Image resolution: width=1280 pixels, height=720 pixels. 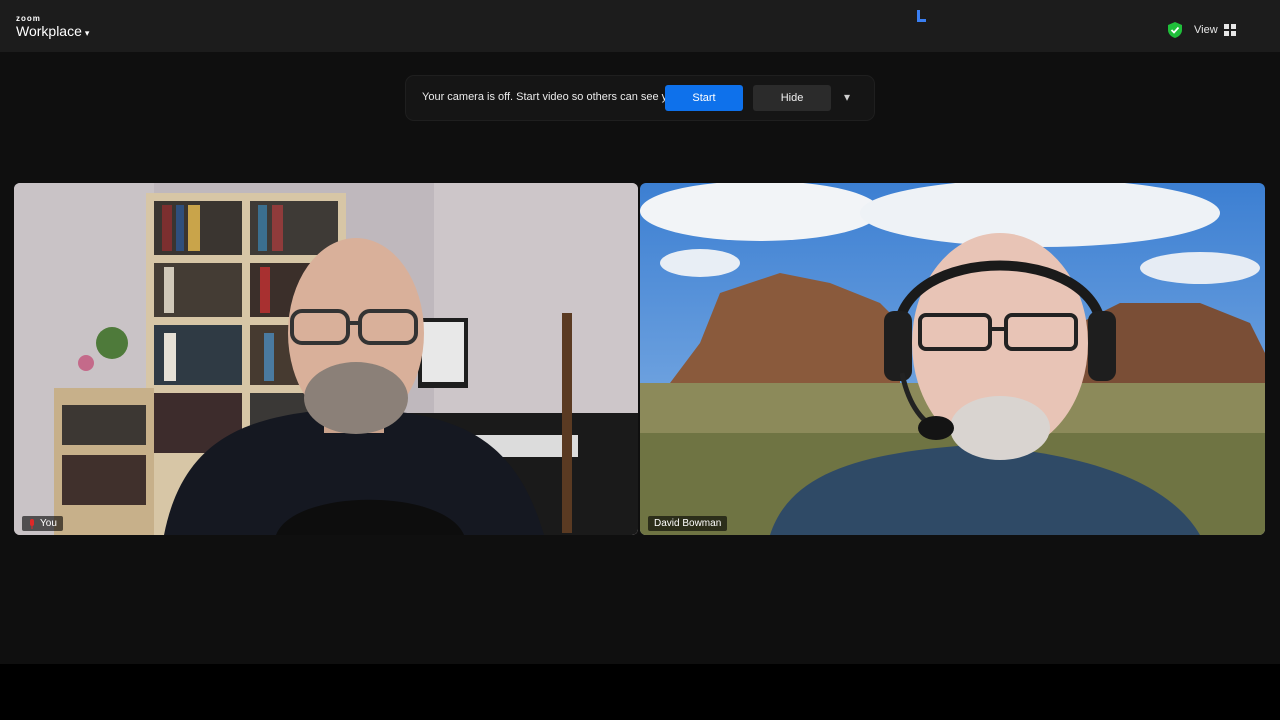 I want to click on top-right-controls: View, so click(x=1201, y=30).